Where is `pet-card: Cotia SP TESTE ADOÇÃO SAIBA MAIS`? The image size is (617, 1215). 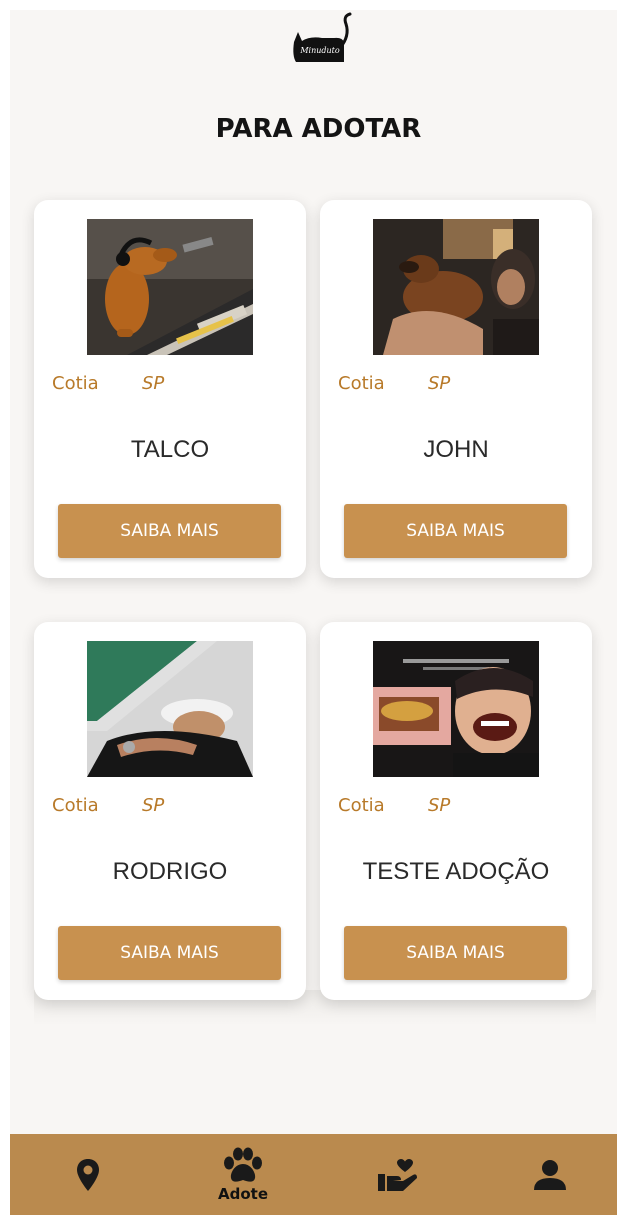
pet-card: Cotia SP TESTE ADOÇÃO SAIBA MAIS is located at coordinates (456, 811).